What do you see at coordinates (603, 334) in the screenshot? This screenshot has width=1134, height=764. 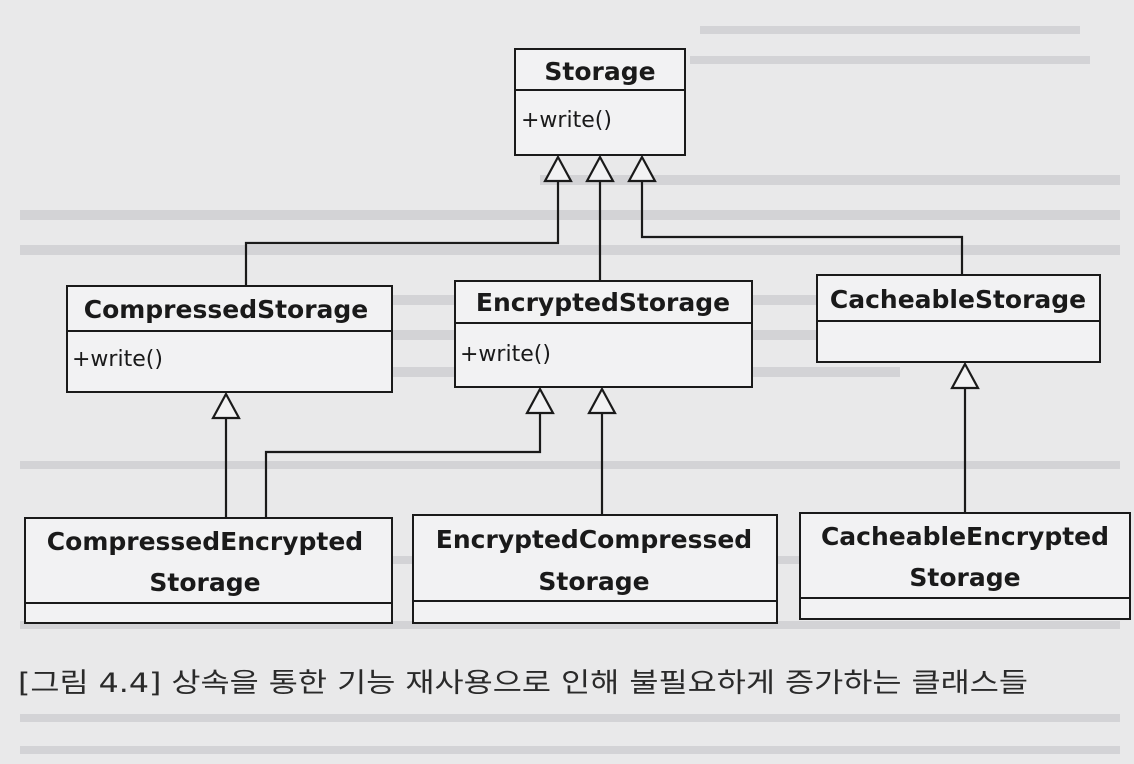 I see `class-encrypted-storage: EncryptedStorage +write()` at bounding box center [603, 334].